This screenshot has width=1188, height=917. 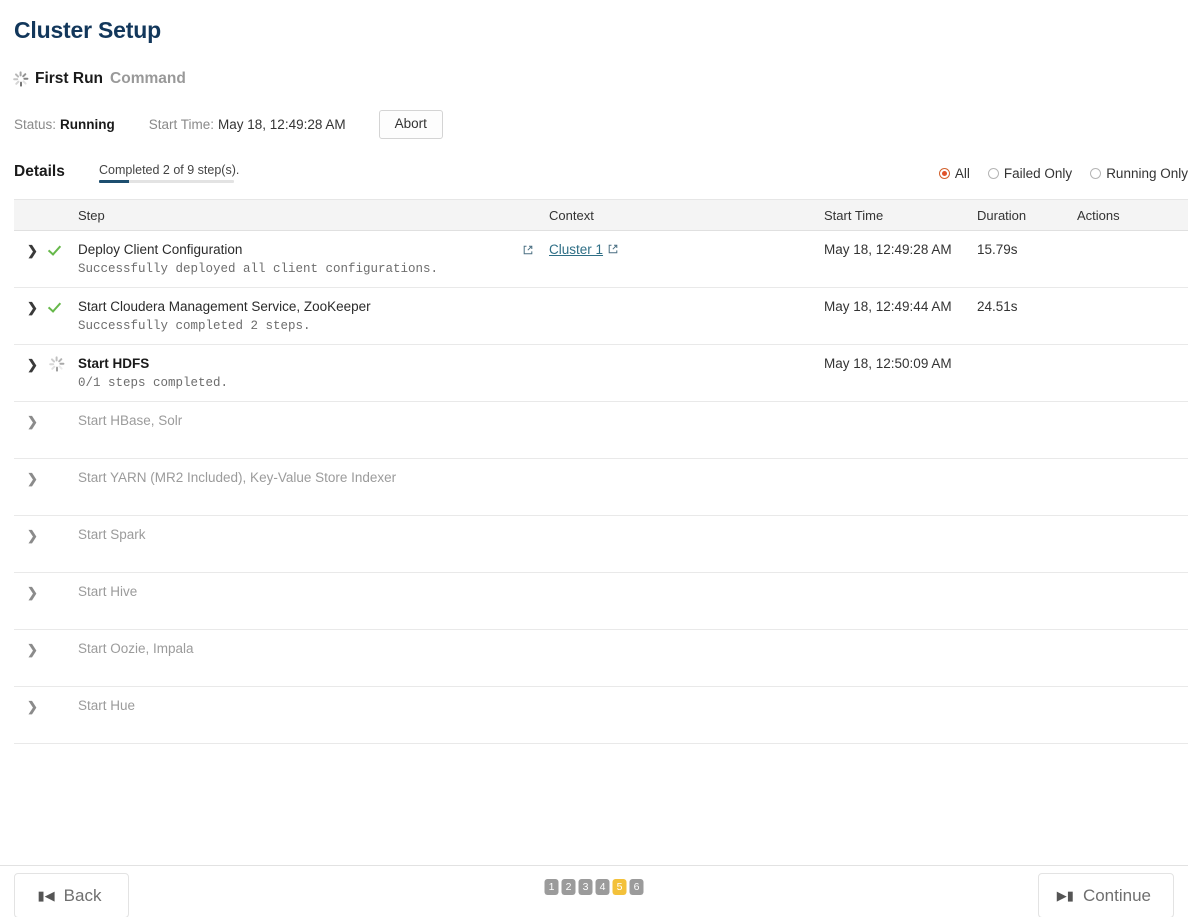 What do you see at coordinates (944, 173) in the screenshot?
I see `radio-all-icon` at bounding box center [944, 173].